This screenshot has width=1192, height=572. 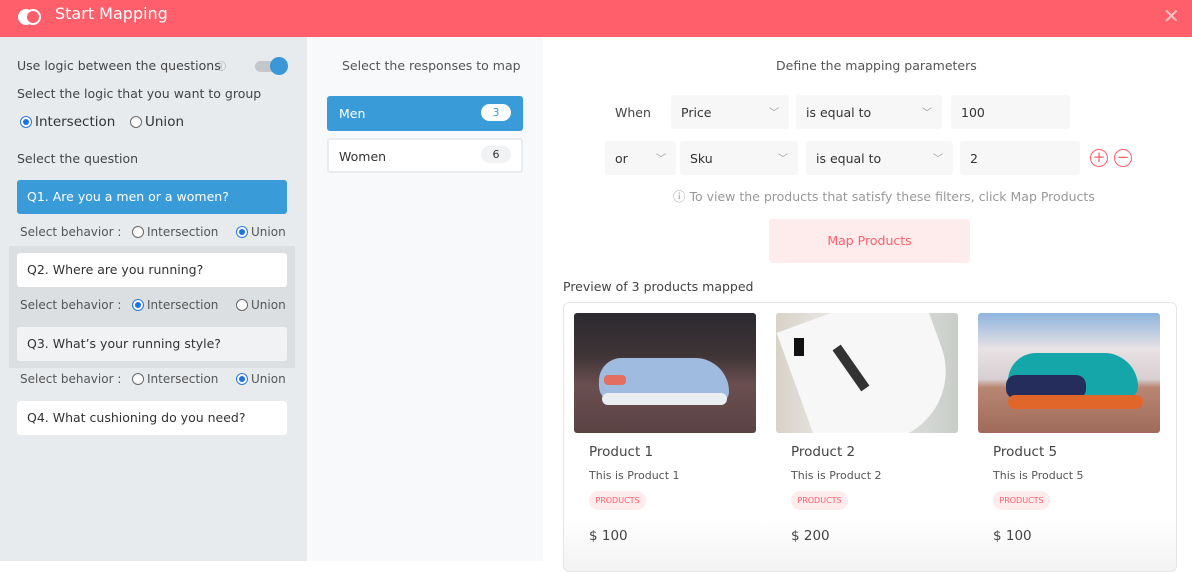 I want to click on q1-union-radio: Union, so click(x=261, y=232).